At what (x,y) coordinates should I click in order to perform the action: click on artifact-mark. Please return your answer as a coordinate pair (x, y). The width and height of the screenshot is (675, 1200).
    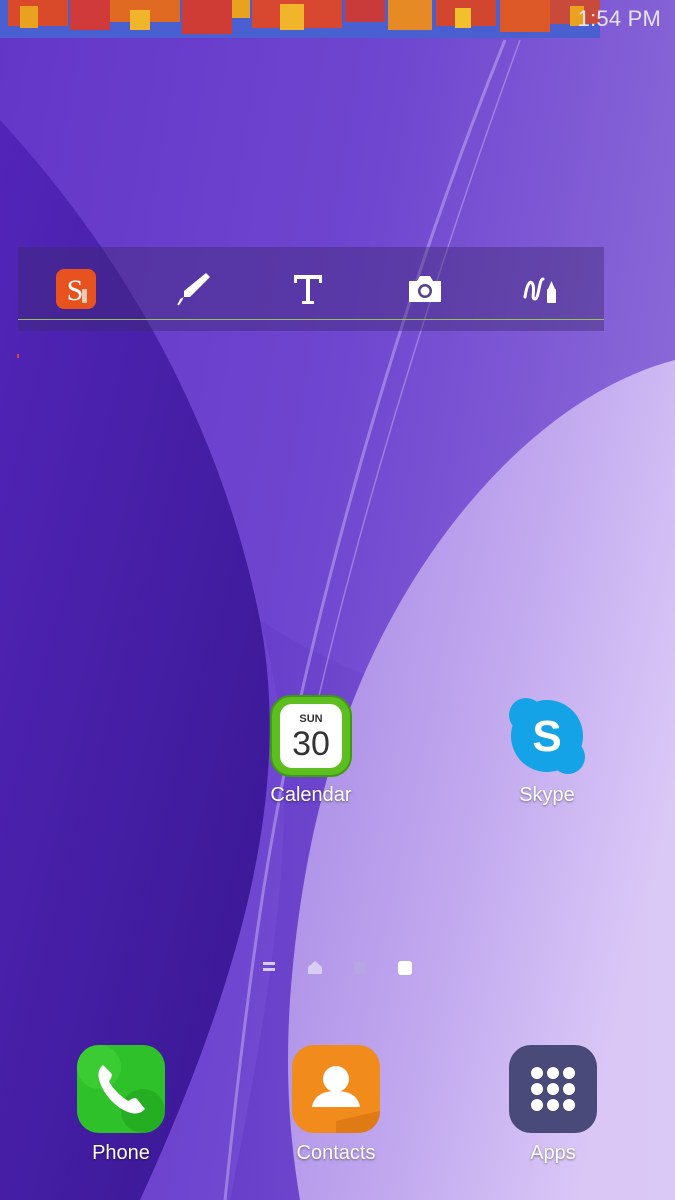
    Looking at the image, I should click on (18, 356).